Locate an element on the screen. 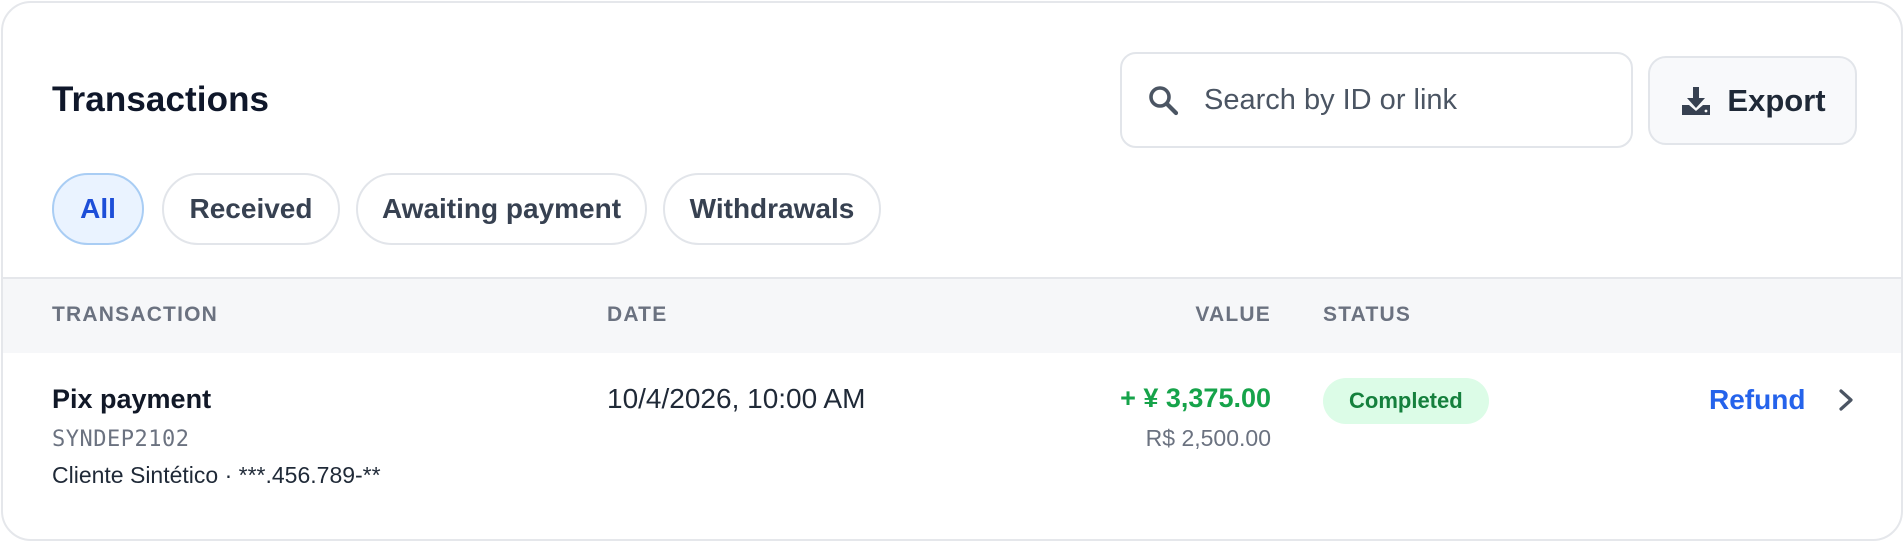 Image resolution: width=1904 pixels, height=541 pixels. search-input is located at coordinates (1414, 100).